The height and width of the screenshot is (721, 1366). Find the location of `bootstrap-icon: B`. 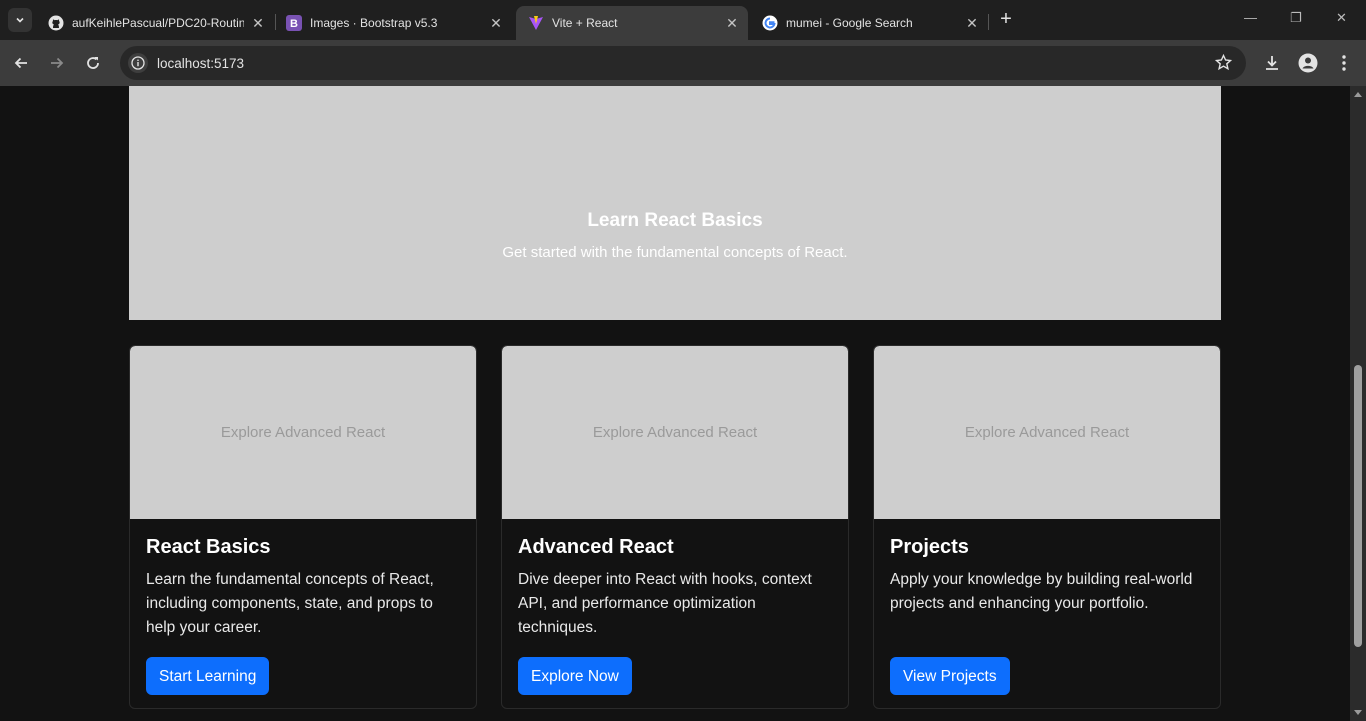

bootstrap-icon: B is located at coordinates (294, 23).